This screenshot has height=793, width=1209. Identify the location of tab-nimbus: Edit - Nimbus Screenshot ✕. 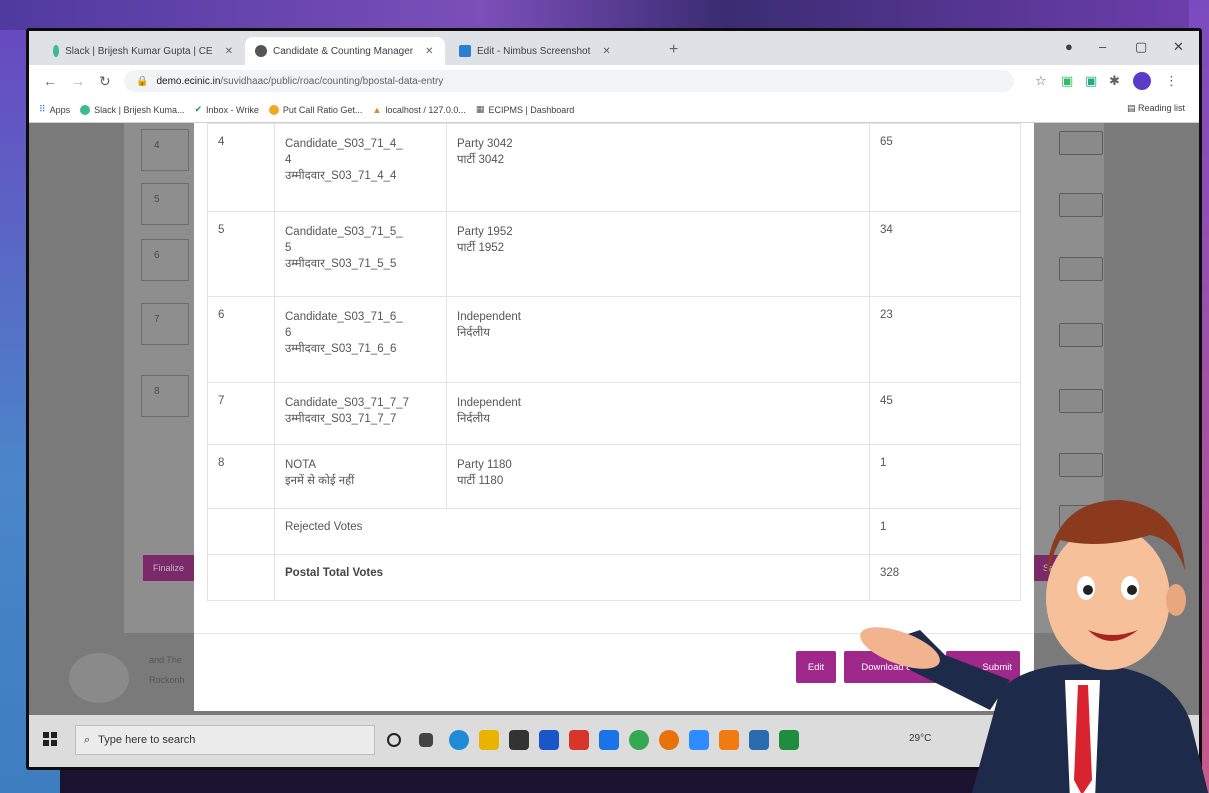
(549, 51).